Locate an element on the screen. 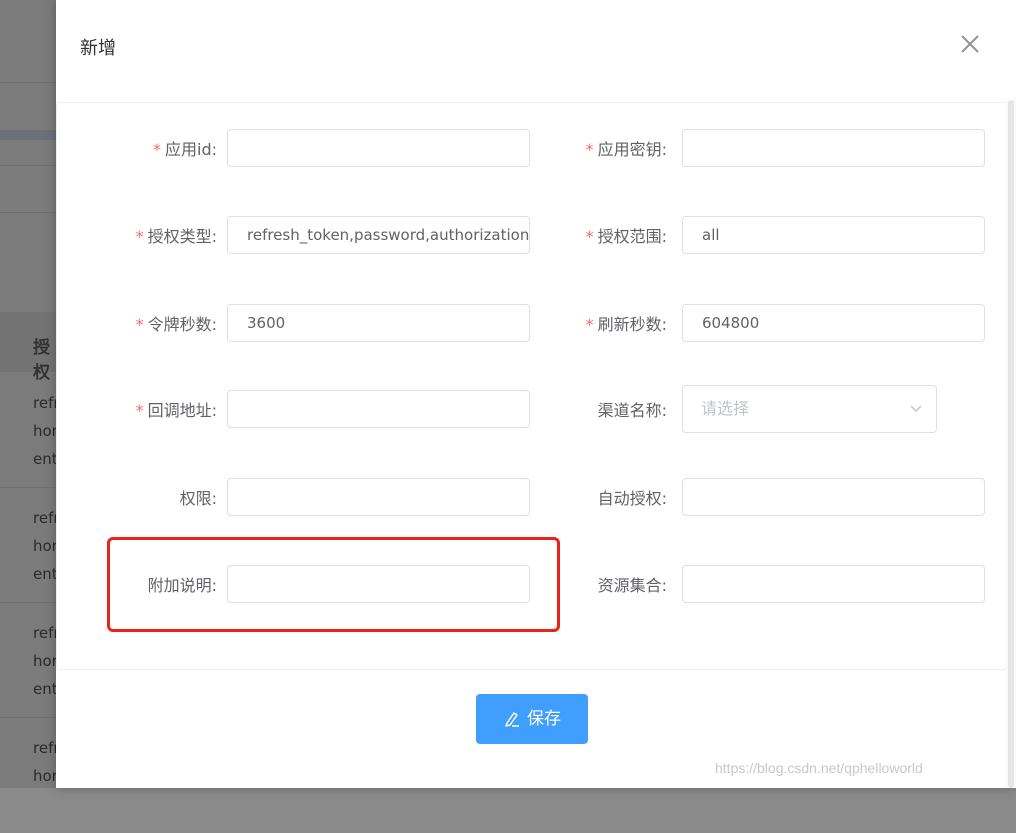 Image resolution: width=1016 pixels, height=833 pixels. background-band is located at coordinates (30, 135).